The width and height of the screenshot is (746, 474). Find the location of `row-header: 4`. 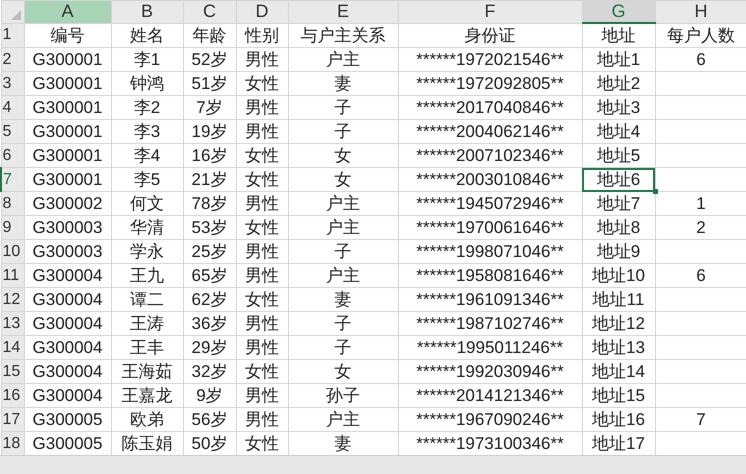

row-header: 4 is located at coordinates (12, 108).